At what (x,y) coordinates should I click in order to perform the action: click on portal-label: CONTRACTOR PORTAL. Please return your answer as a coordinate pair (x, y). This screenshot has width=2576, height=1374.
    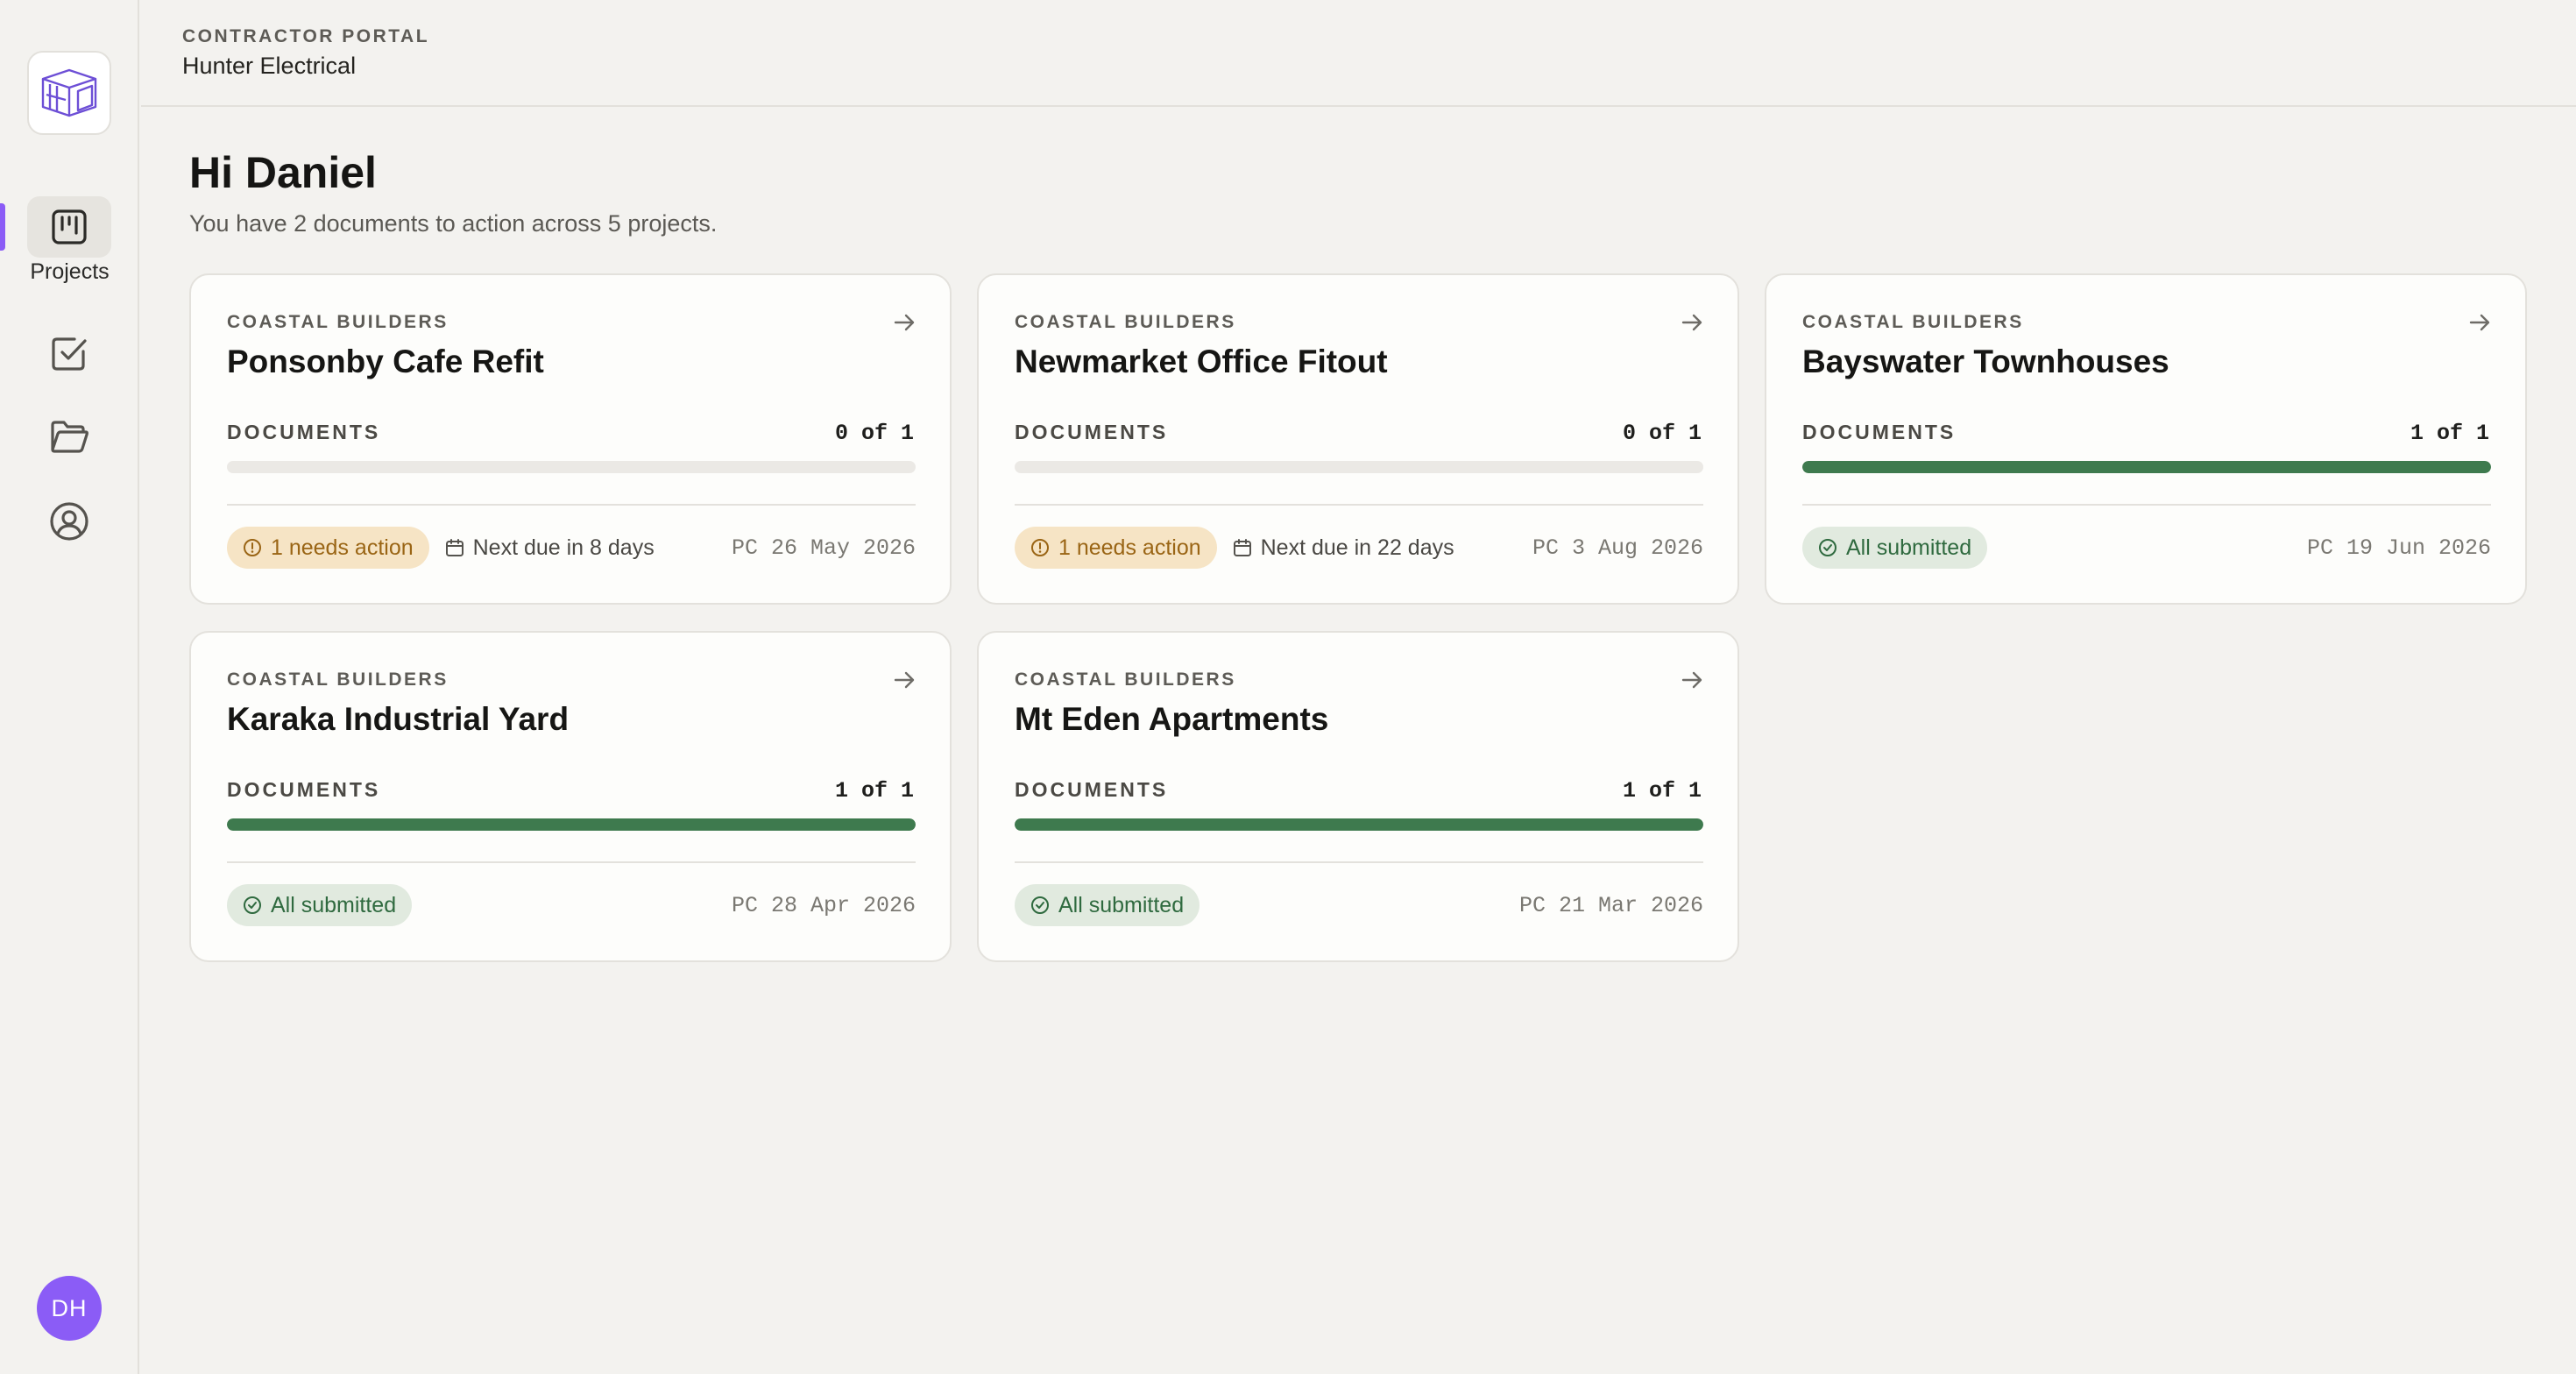
    Looking at the image, I should click on (306, 36).